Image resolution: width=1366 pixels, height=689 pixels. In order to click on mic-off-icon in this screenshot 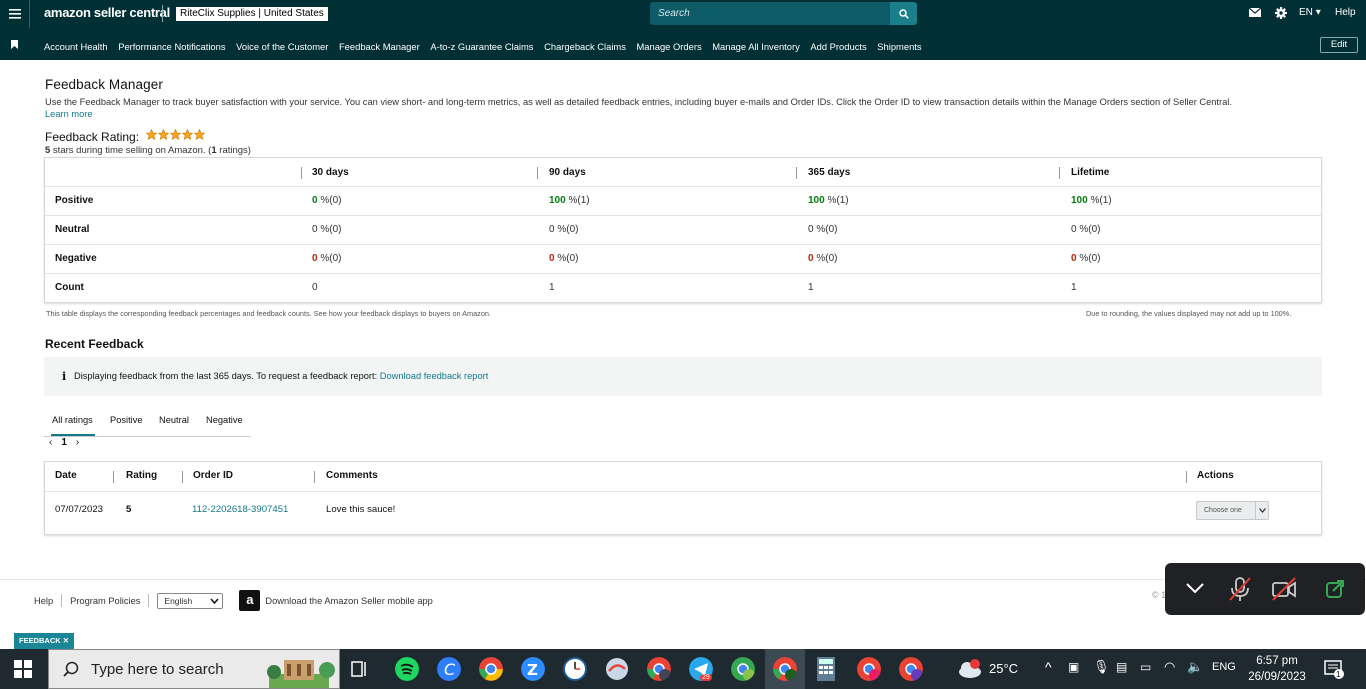, I will do `click(1240, 589)`.